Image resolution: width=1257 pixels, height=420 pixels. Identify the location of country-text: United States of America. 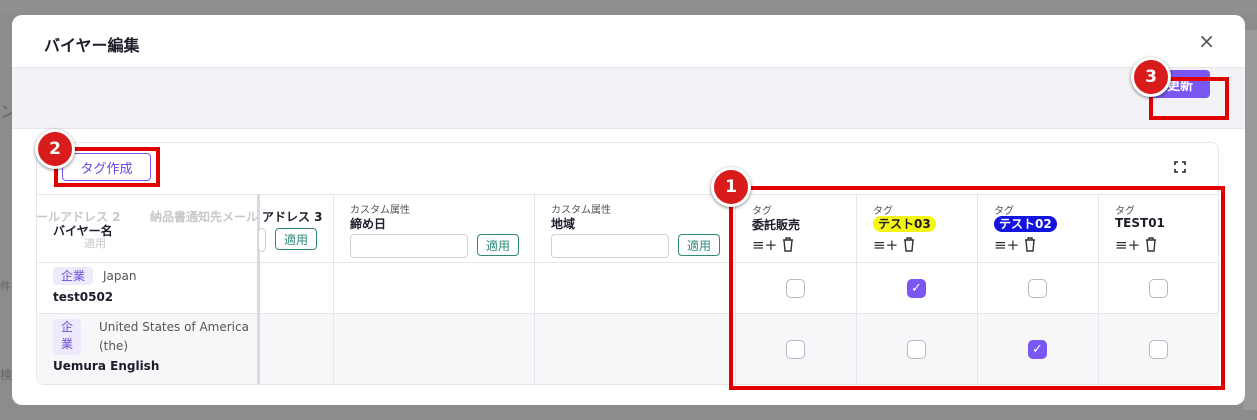
(174, 327).